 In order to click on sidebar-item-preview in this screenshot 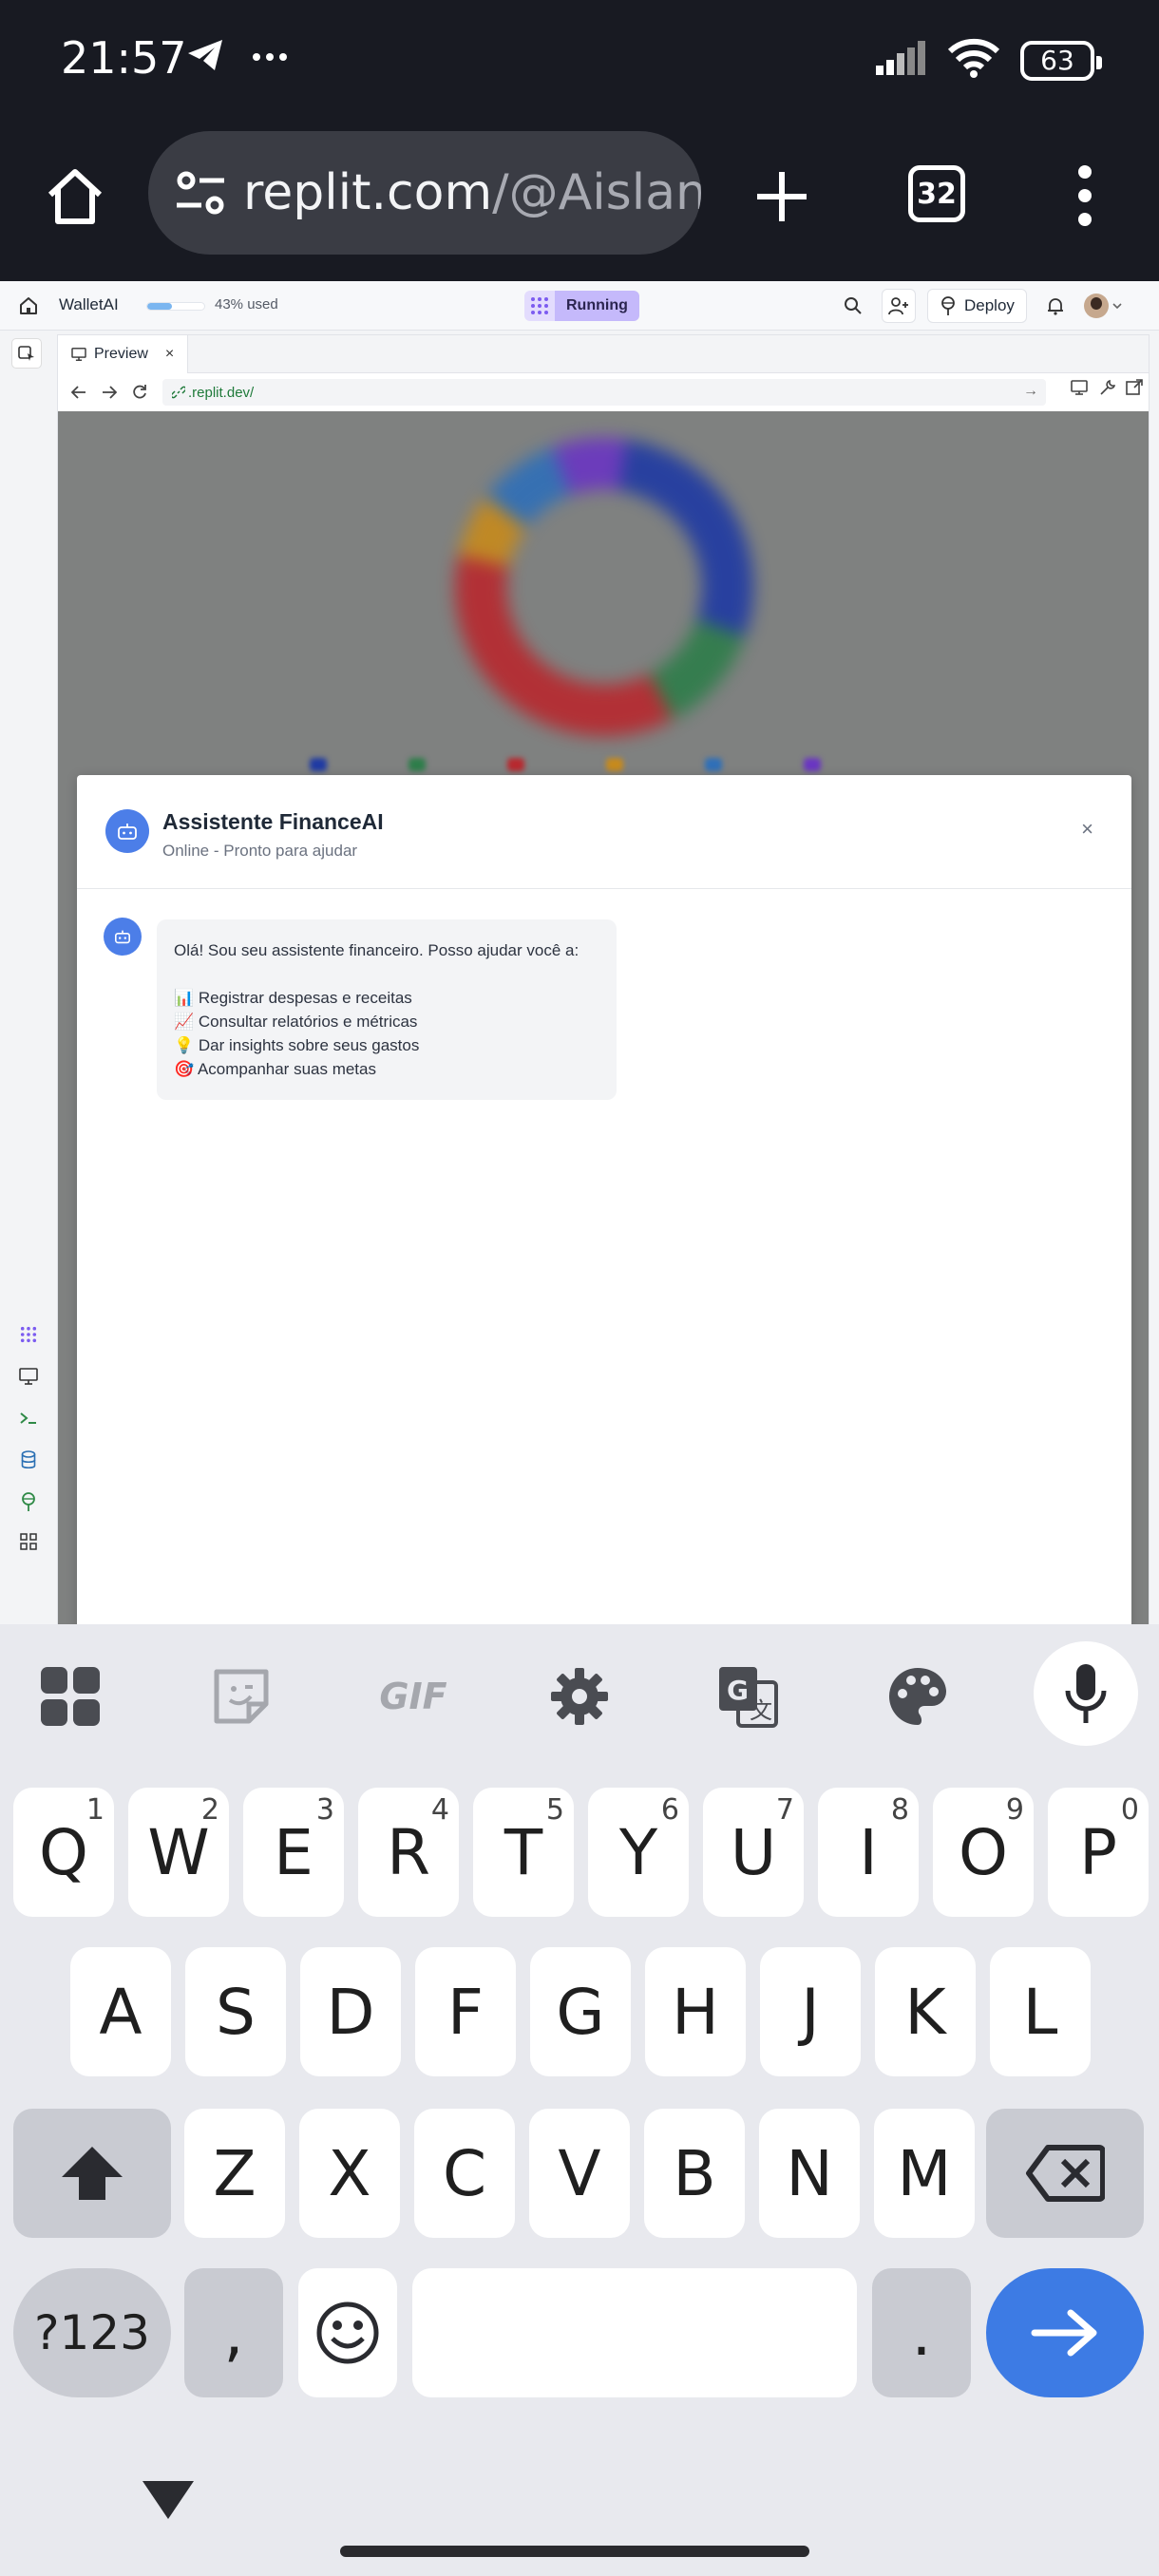, I will do `click(28, 1376)`.